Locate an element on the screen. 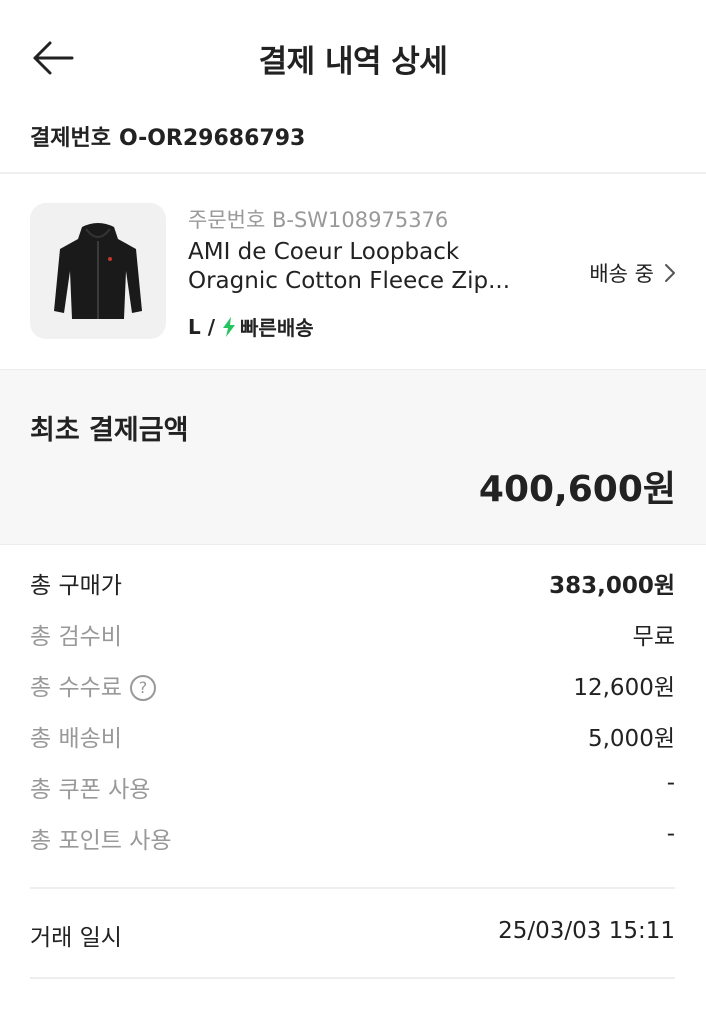  size-label: L / is located at coordinates (202, 326).